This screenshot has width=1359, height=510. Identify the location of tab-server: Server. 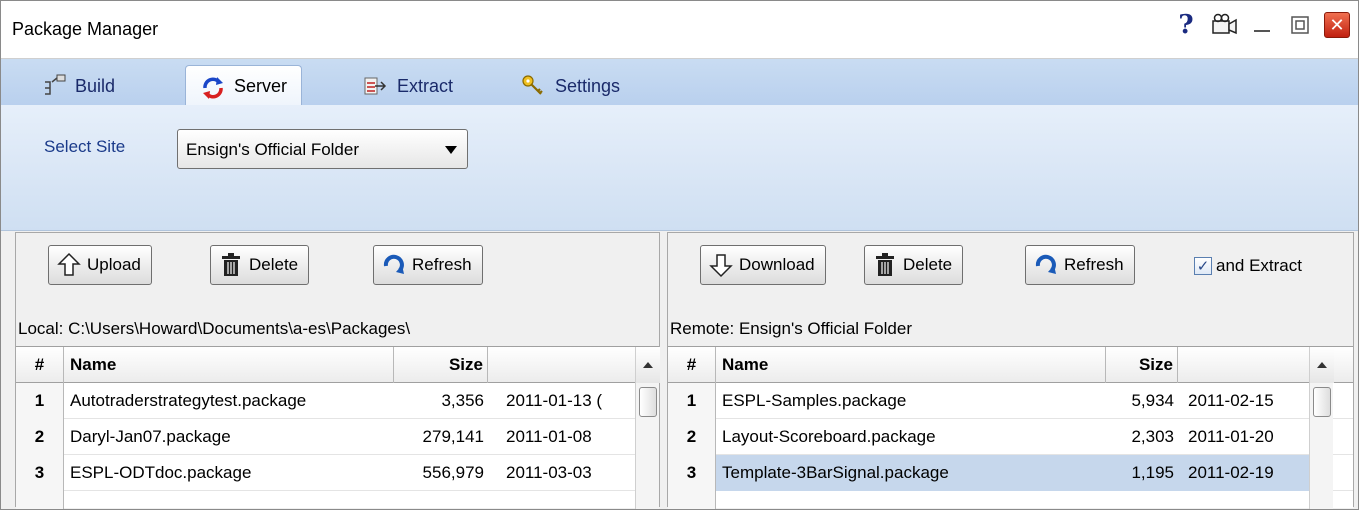
(244, 86).